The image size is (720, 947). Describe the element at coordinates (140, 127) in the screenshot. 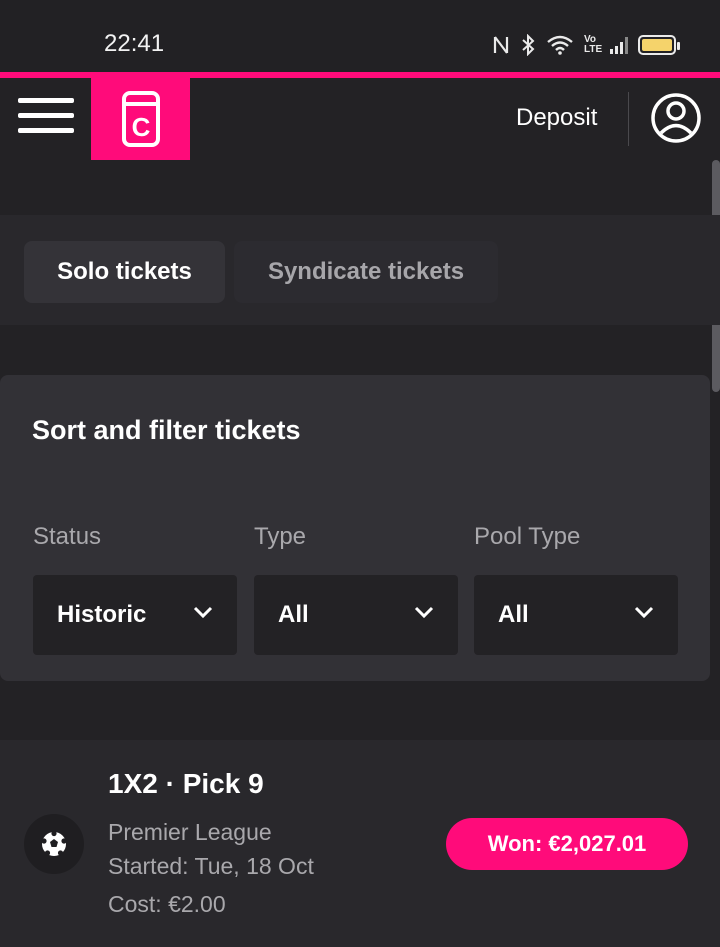

I see `svg-text: C` at that location.